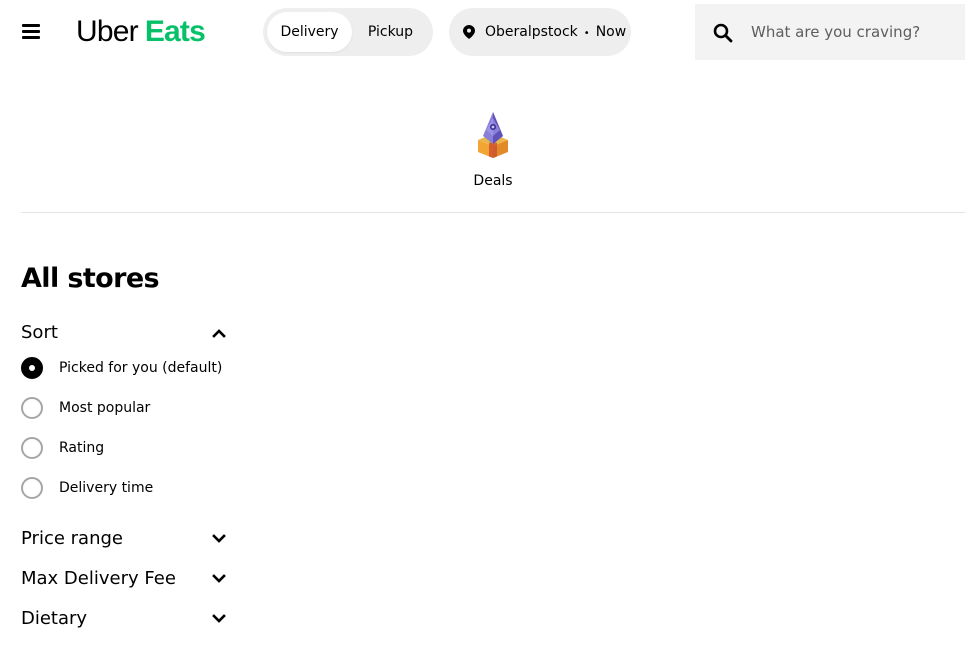  What do you see at coordinates (141, 32) in the screenshot?
I see `uber-eats-logo: Uber Eats` at bounding box center [141, 32].